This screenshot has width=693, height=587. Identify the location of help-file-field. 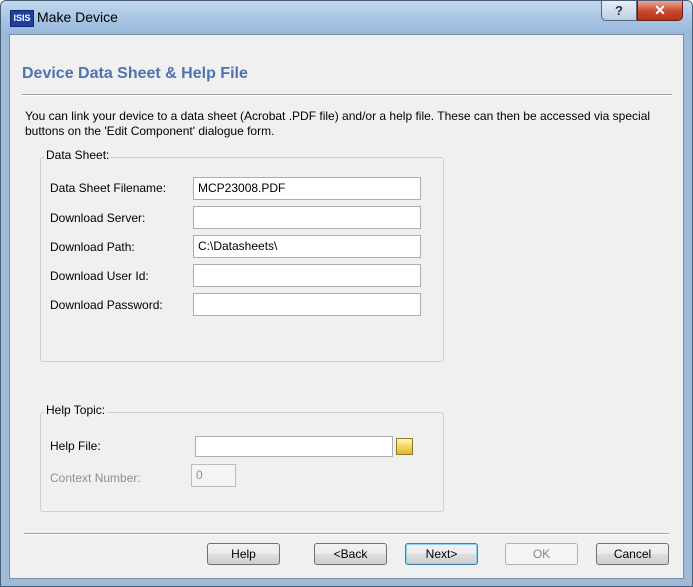
(294, 446).